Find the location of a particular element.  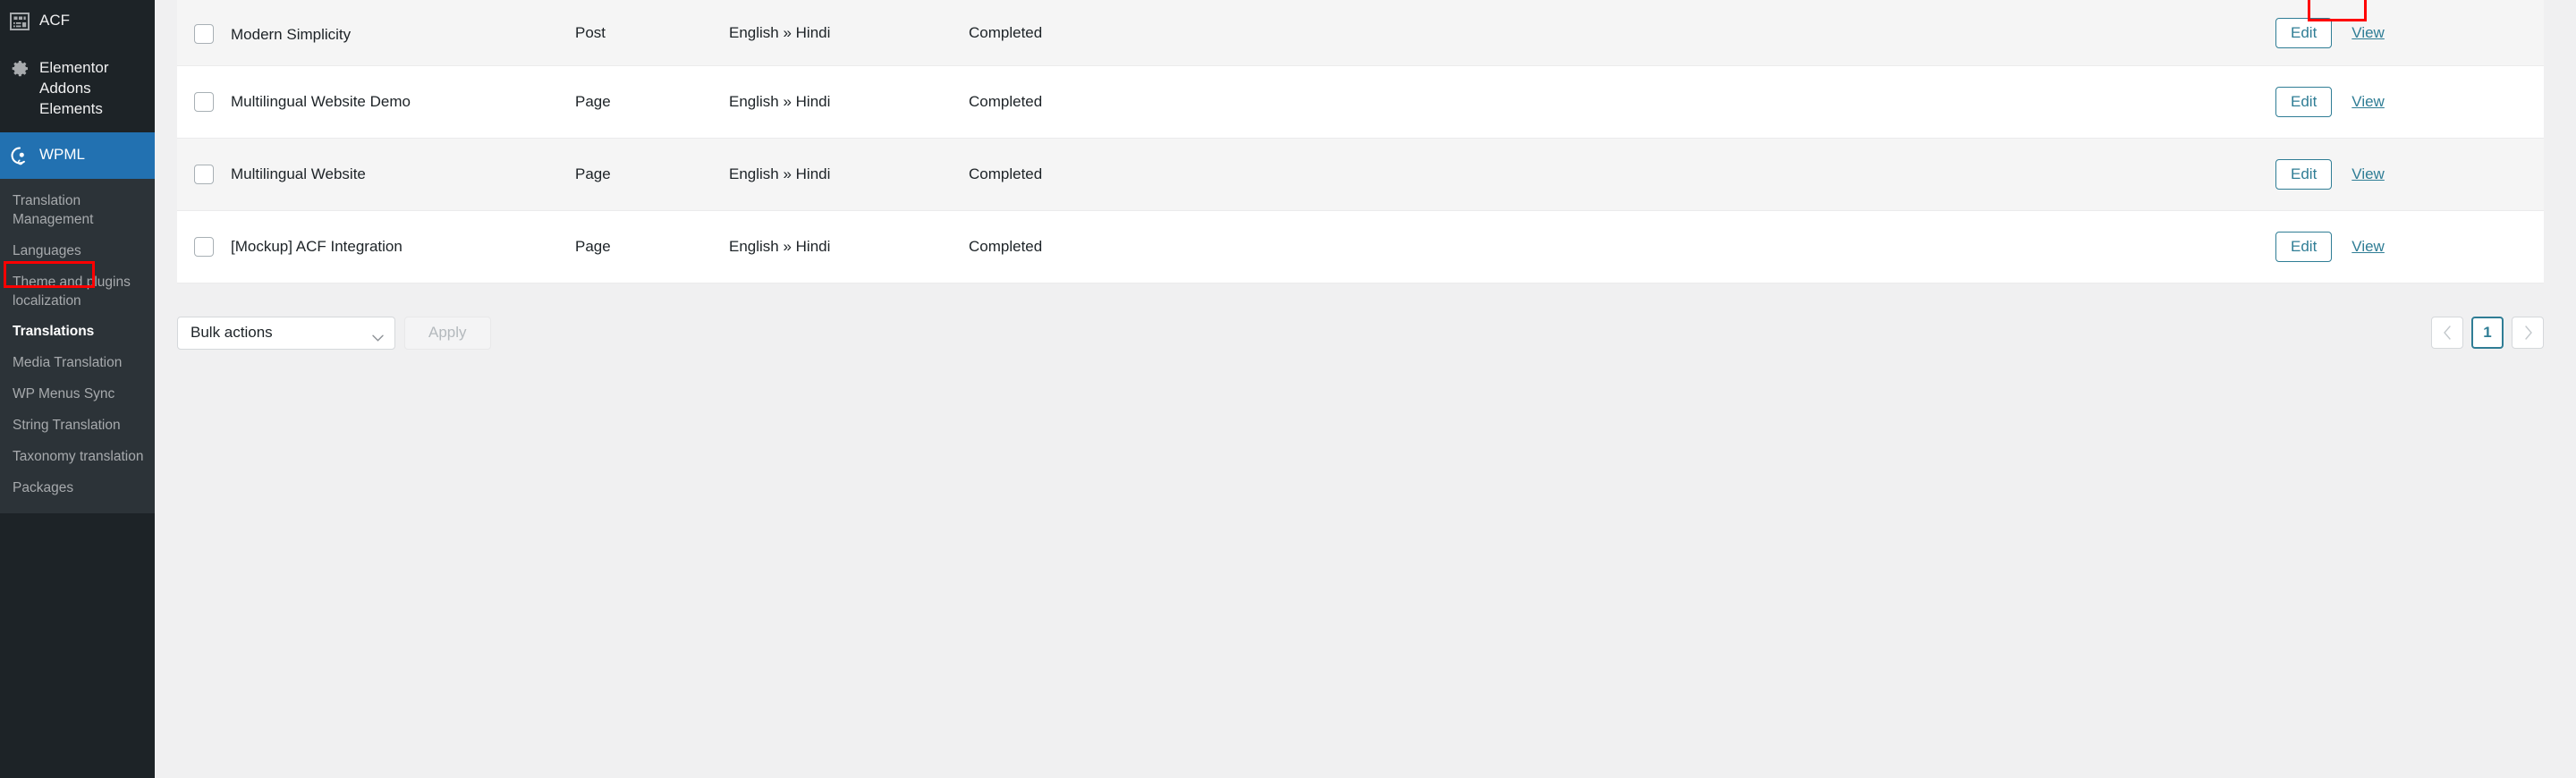

row-title: [Mockup] ACF Integration is located at coordinates (316, 247).